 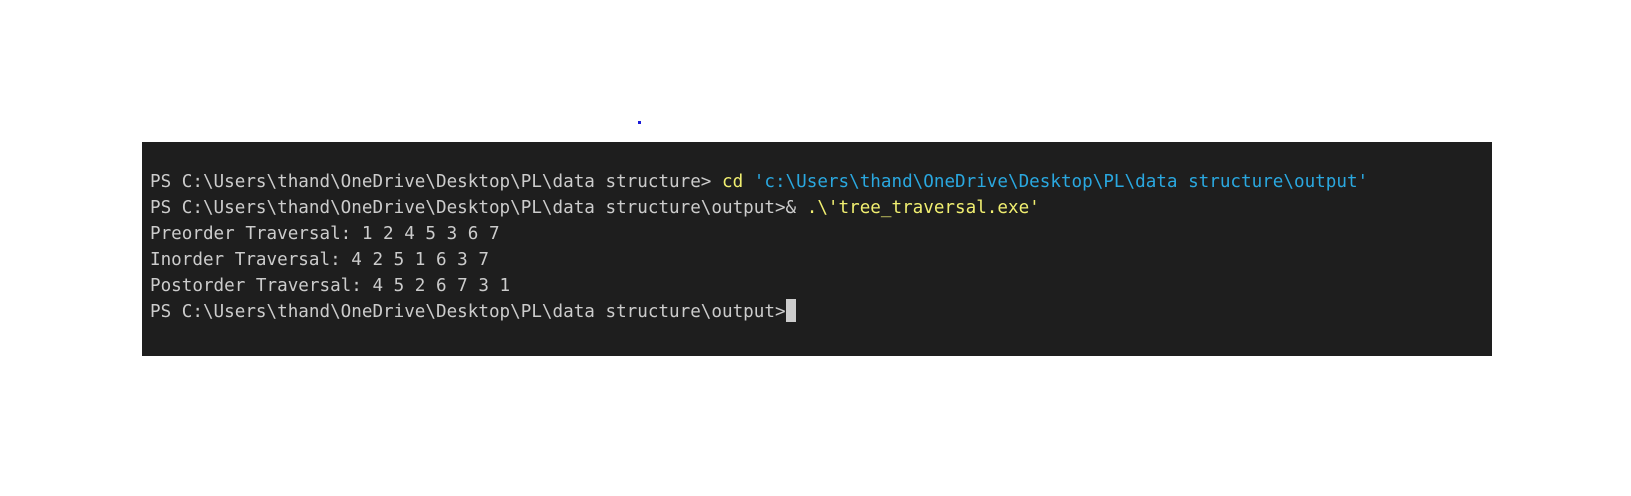 What do you see at coordinates (319, 260) in the screenshot?
I see `output-inorder: Inorder Traversal: 4 2 5 1 6 3 7` at bounding box center [319, 260].